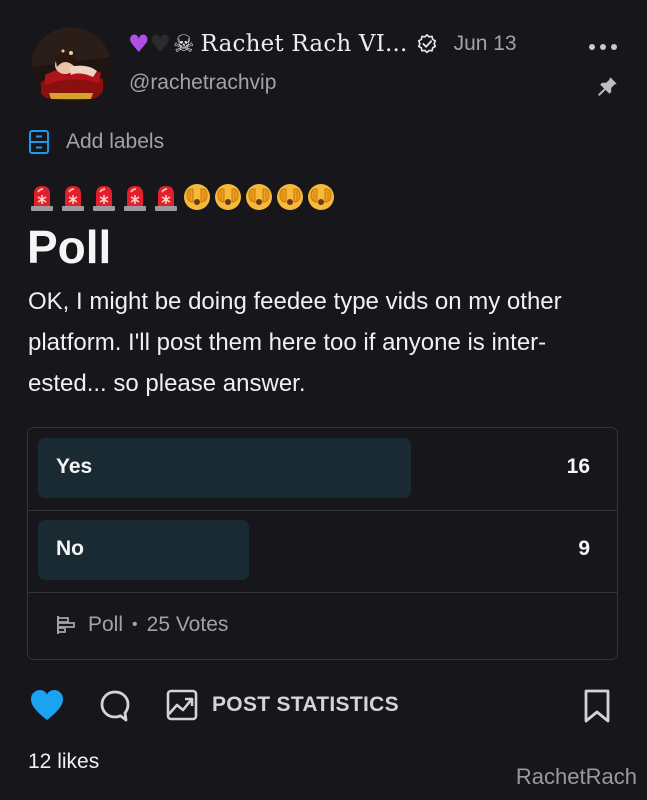  What do you see at coordinates (184, 44) in the screenshot?
I see `skull-icon: ☠` at bounding box center [184, 44].